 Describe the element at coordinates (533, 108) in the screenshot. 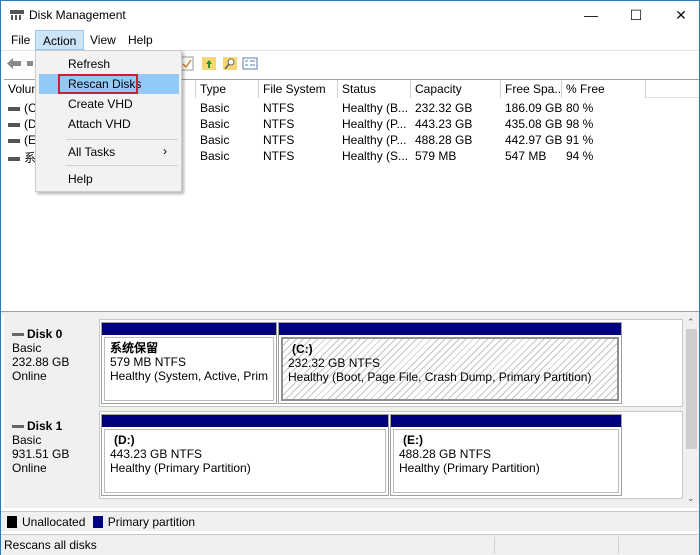

I see `free-space-cell: 186.09 GB` at that location.